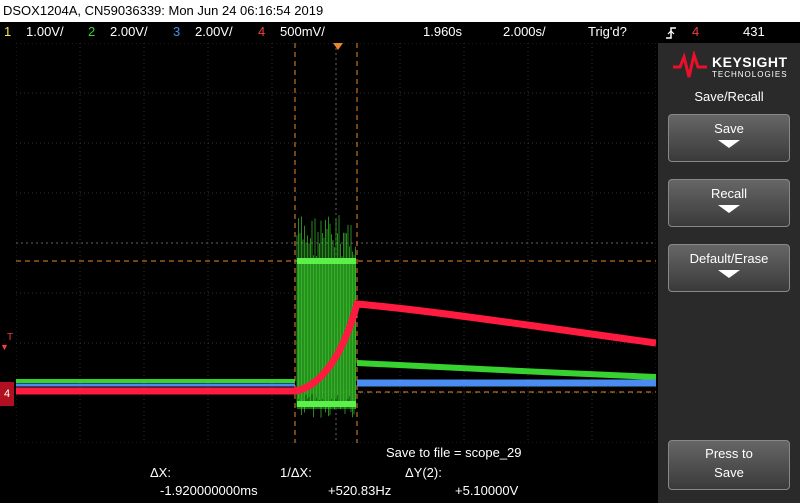 The height and width of the screenshot is (503, 800). What do you see at coordinates (360, 490) in the screenshot?
I see `inv-delta-x-value: +520.83Hz` at bounding box center [360, 490].